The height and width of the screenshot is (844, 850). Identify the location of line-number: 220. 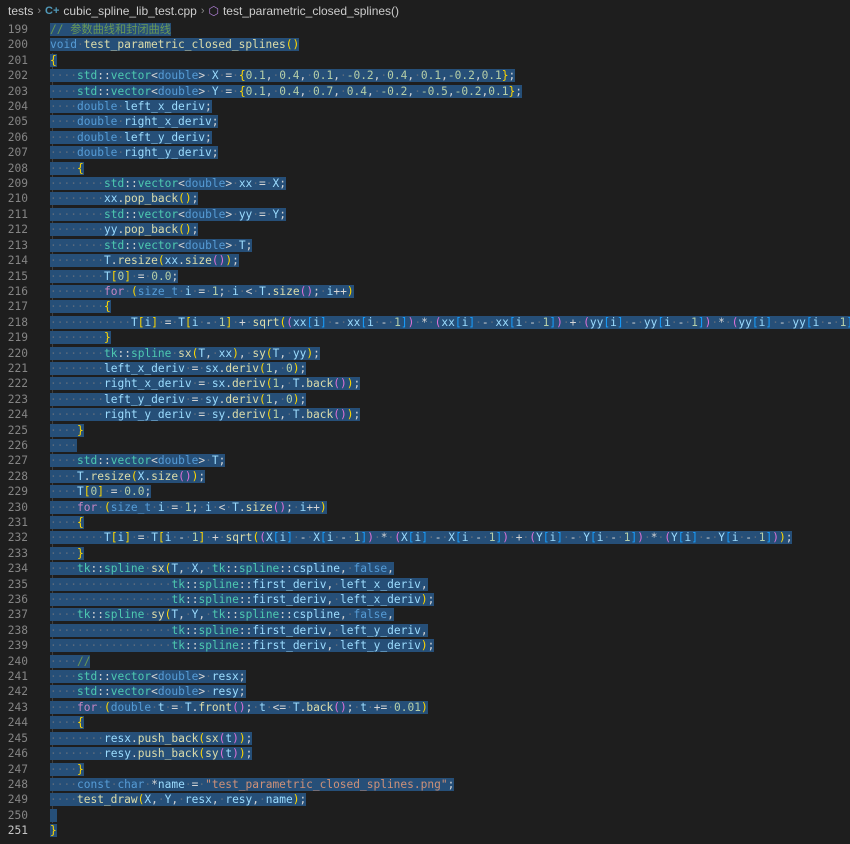
(17, 353).